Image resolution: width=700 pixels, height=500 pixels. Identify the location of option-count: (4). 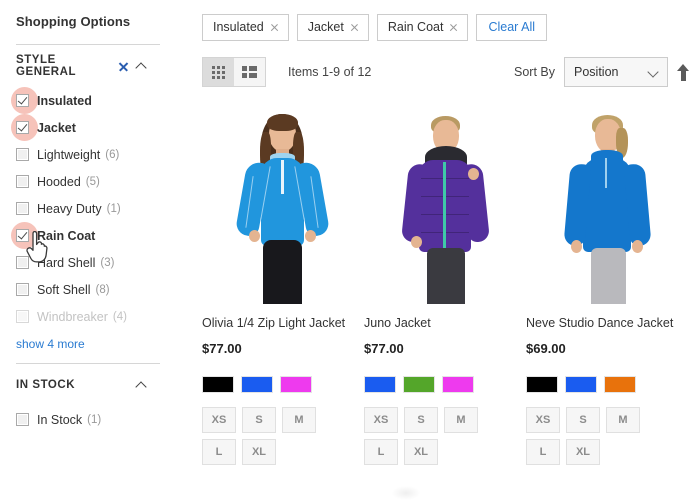
(119, 316).